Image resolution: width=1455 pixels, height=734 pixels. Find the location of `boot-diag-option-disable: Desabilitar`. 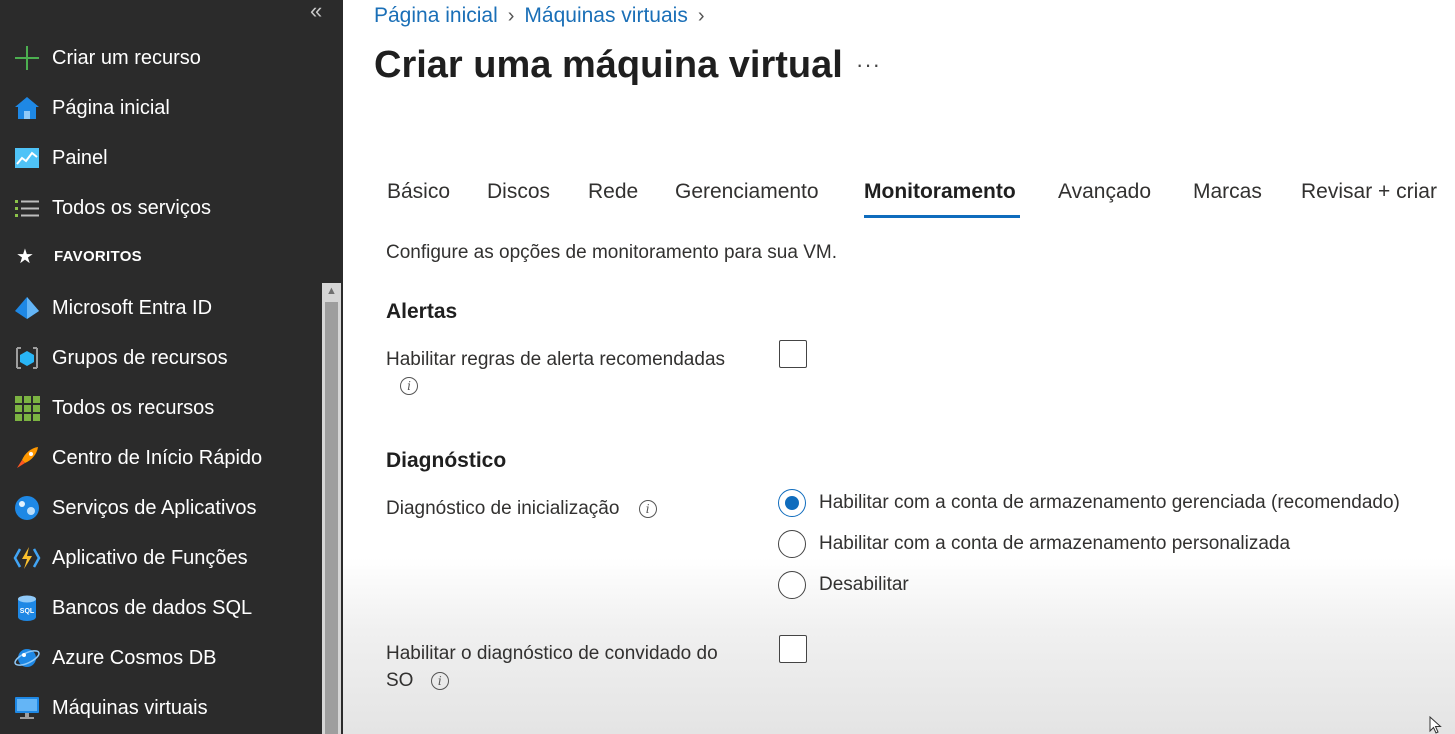

boot-diag-option-disable: Desabilitar is located at coordinates (843, 585).